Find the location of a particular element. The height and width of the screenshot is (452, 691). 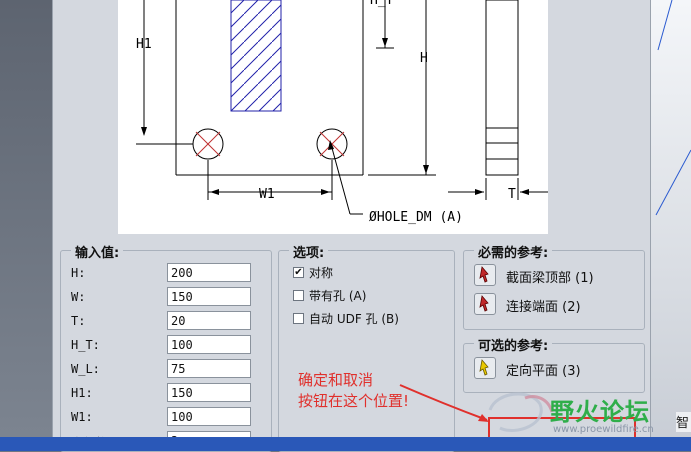

hole-dm-label: ØHOLE_DM (A) is located at coordinates (416, 217).